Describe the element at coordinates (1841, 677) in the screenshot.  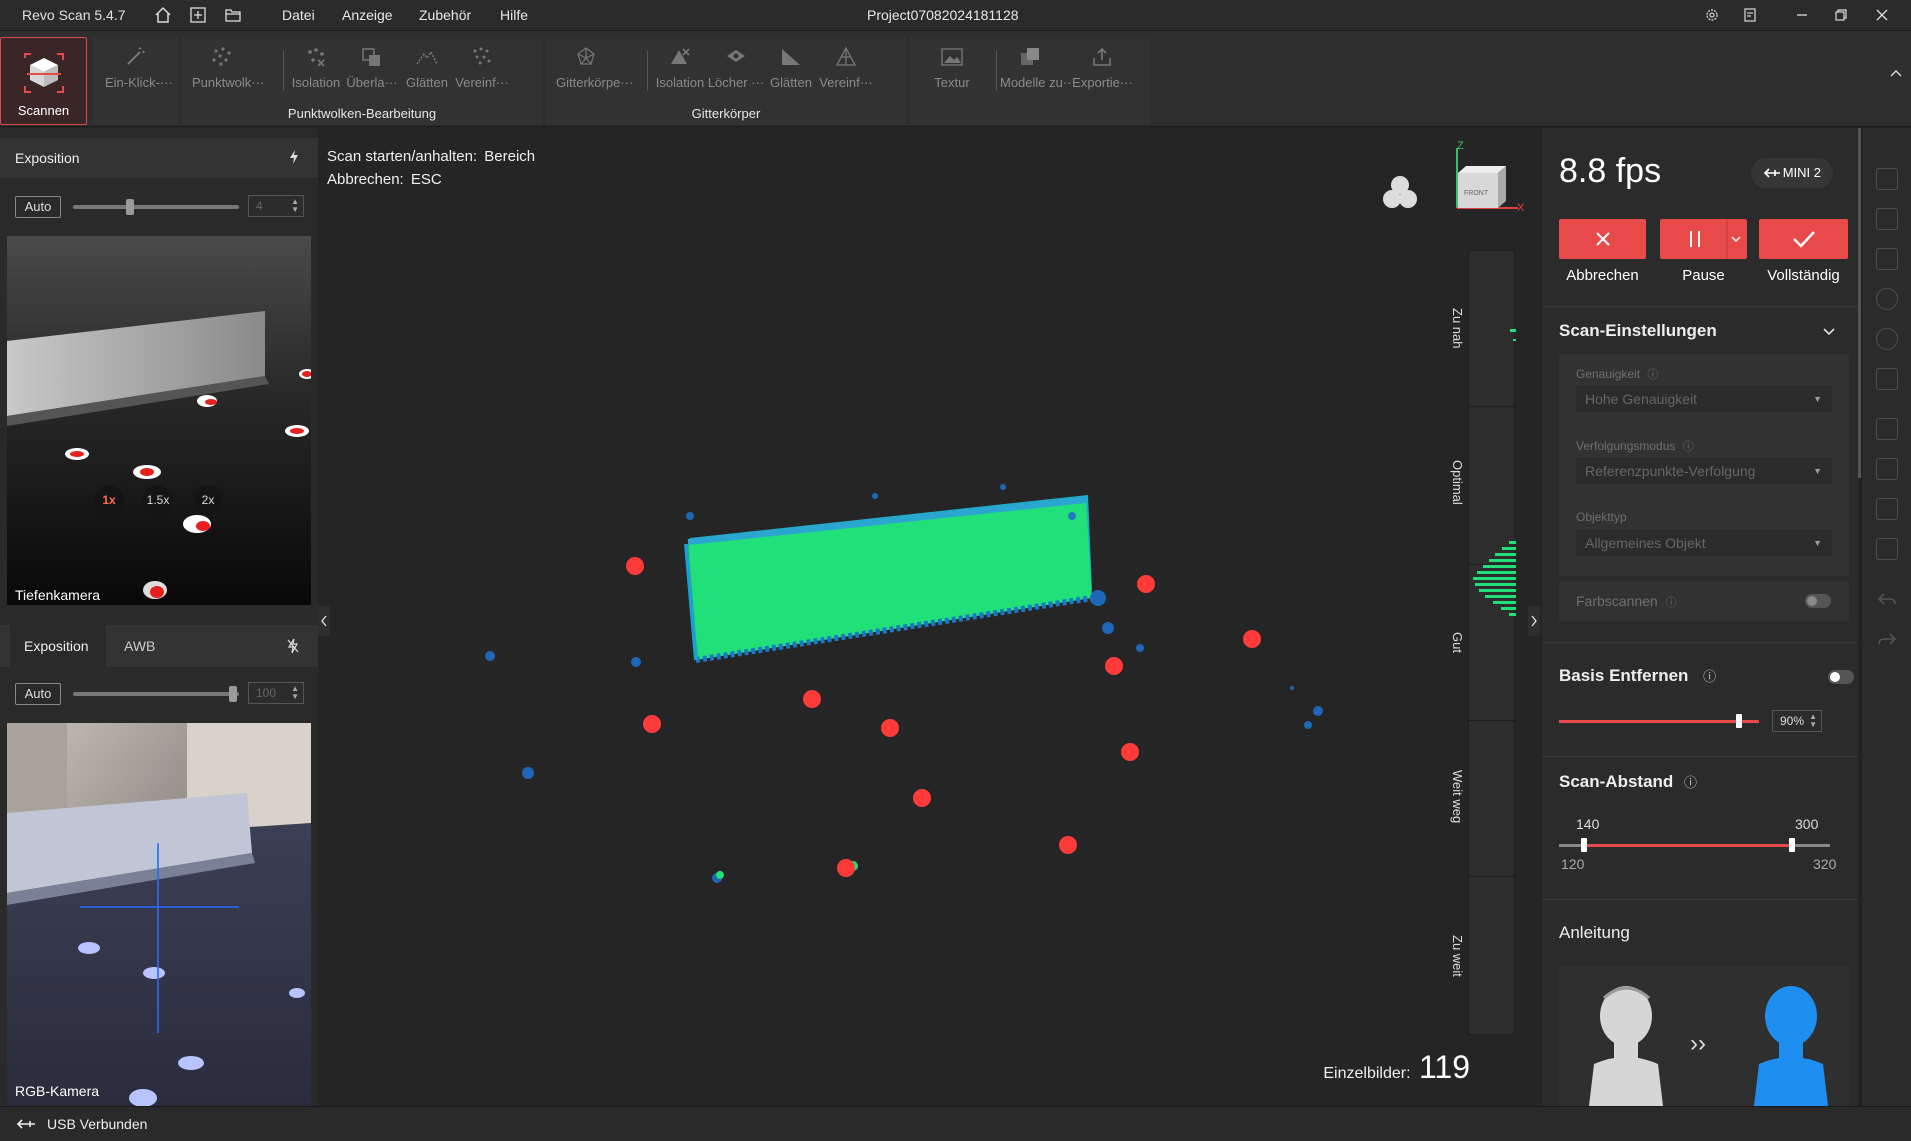
I see `remove-base-toggle` at that location.